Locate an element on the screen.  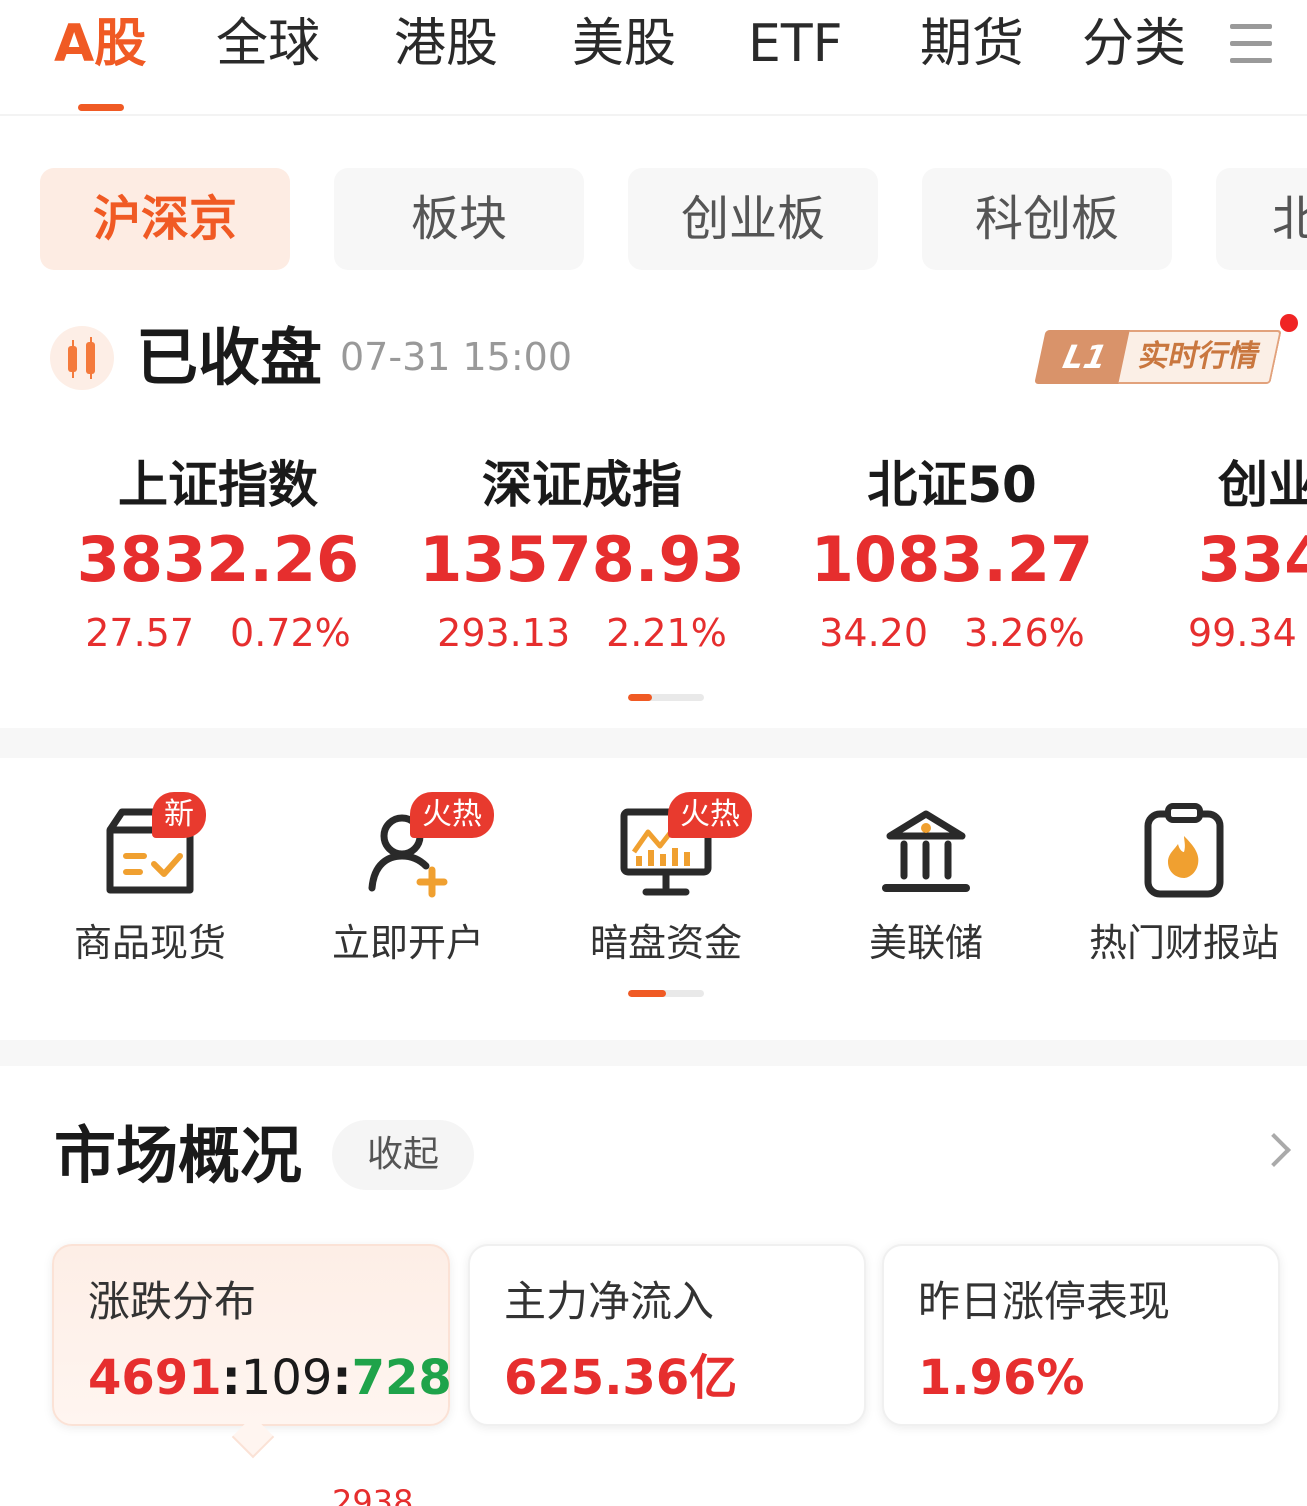
index-page-indicator is located at coordinates (666, 697).